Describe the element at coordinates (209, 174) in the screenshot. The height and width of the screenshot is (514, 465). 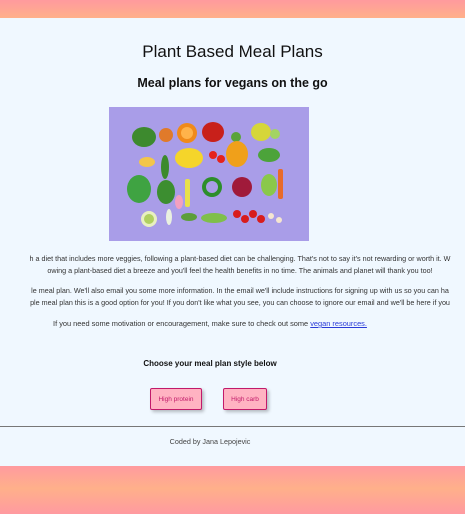
I see `vegetables-flatlay-image` at that location.